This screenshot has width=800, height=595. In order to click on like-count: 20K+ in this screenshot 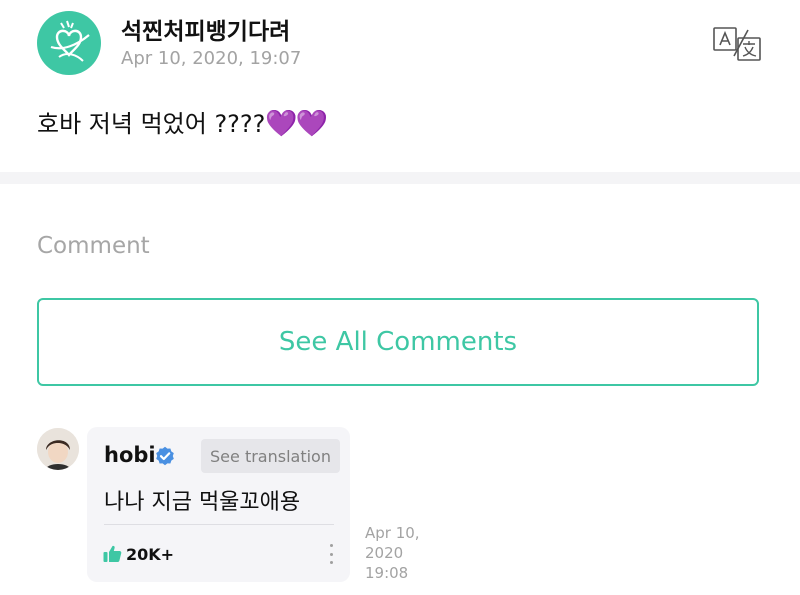, I will do `click(150, 554)`.